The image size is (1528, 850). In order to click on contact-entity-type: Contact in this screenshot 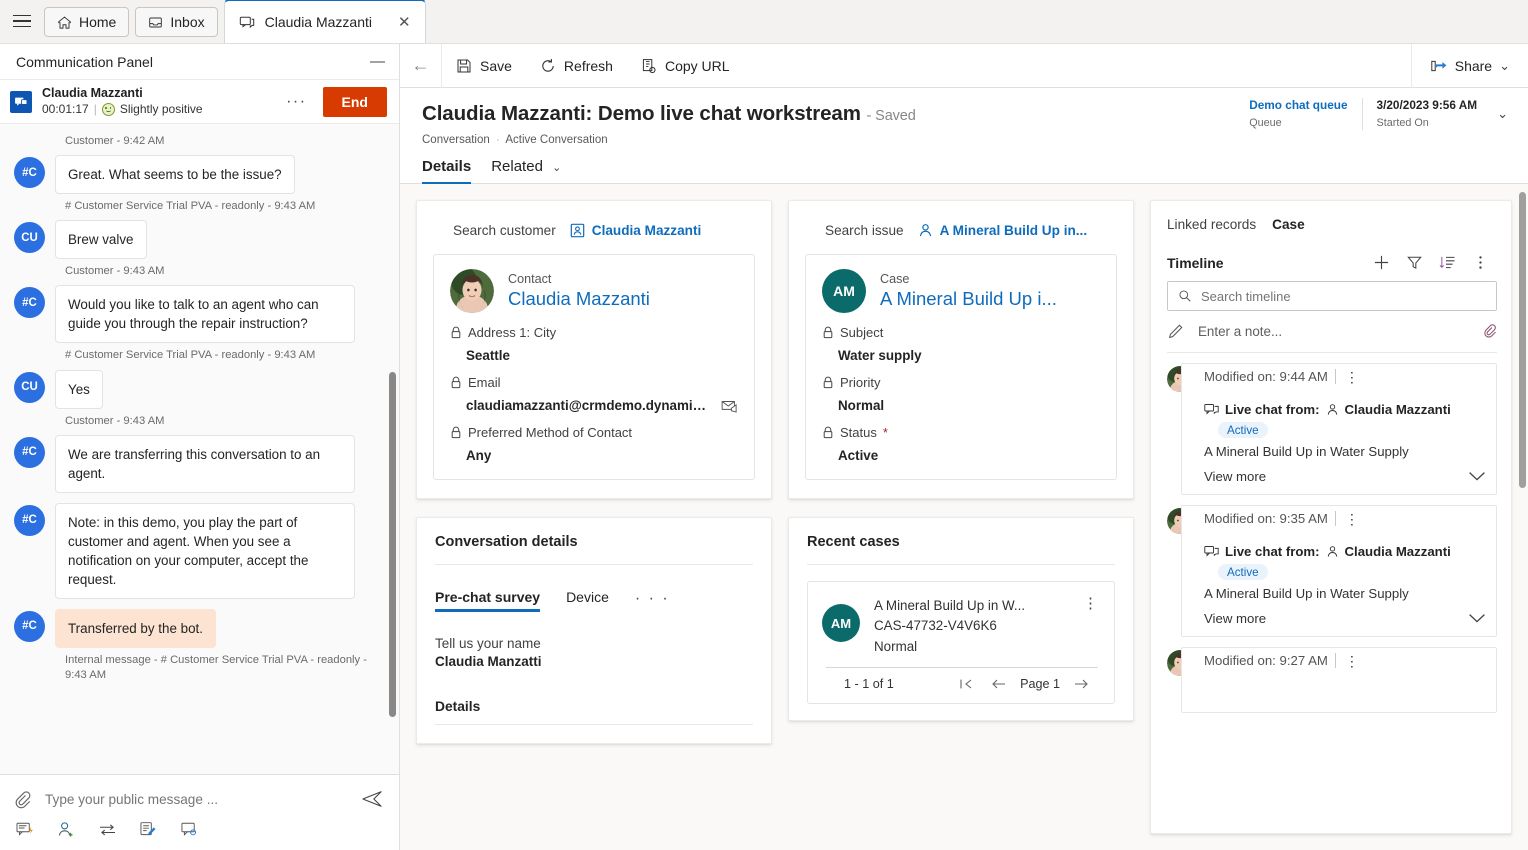, I will do `click(530, 278)`.